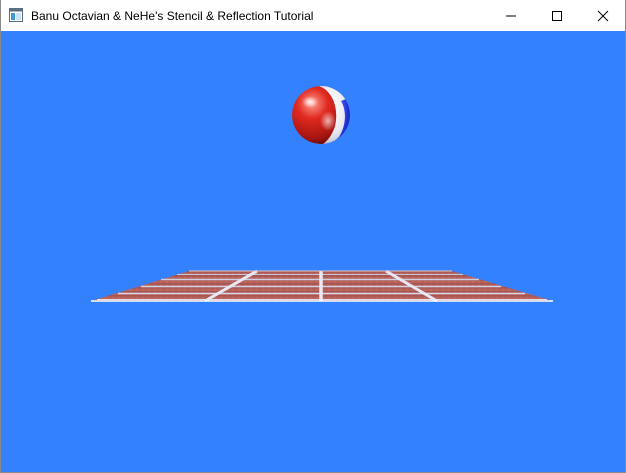  I want to click on maximize-icon, so click(557, 16).